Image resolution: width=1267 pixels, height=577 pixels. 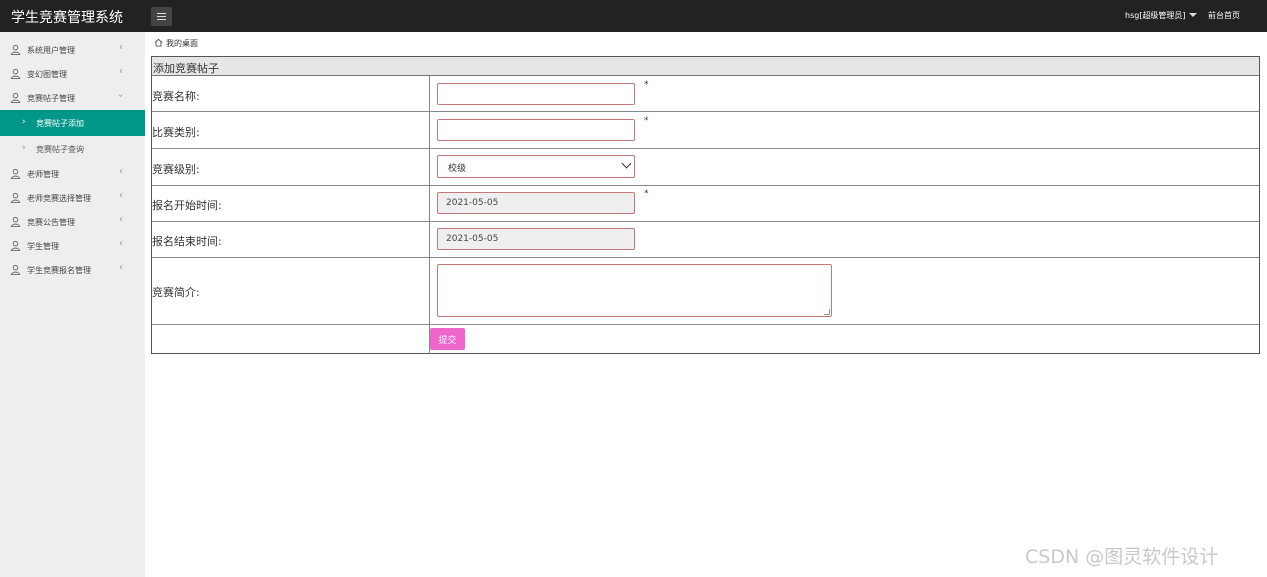 What do you see at coordinates (43, 246) in the screenshot?
I see `sidebar-item-label: 学生管理` at bounding box center [43, 246].